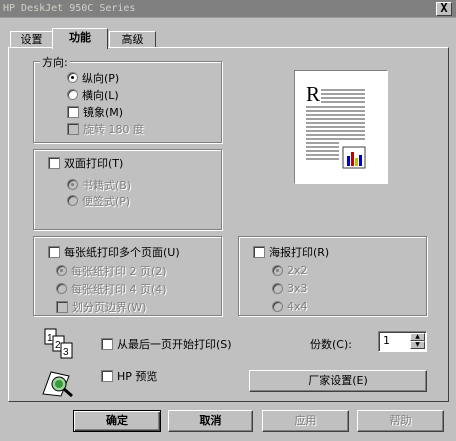 This screenshot has height=441, width=456. I want to click on decrement-arrow-icon: ▼, so click(417, 345).